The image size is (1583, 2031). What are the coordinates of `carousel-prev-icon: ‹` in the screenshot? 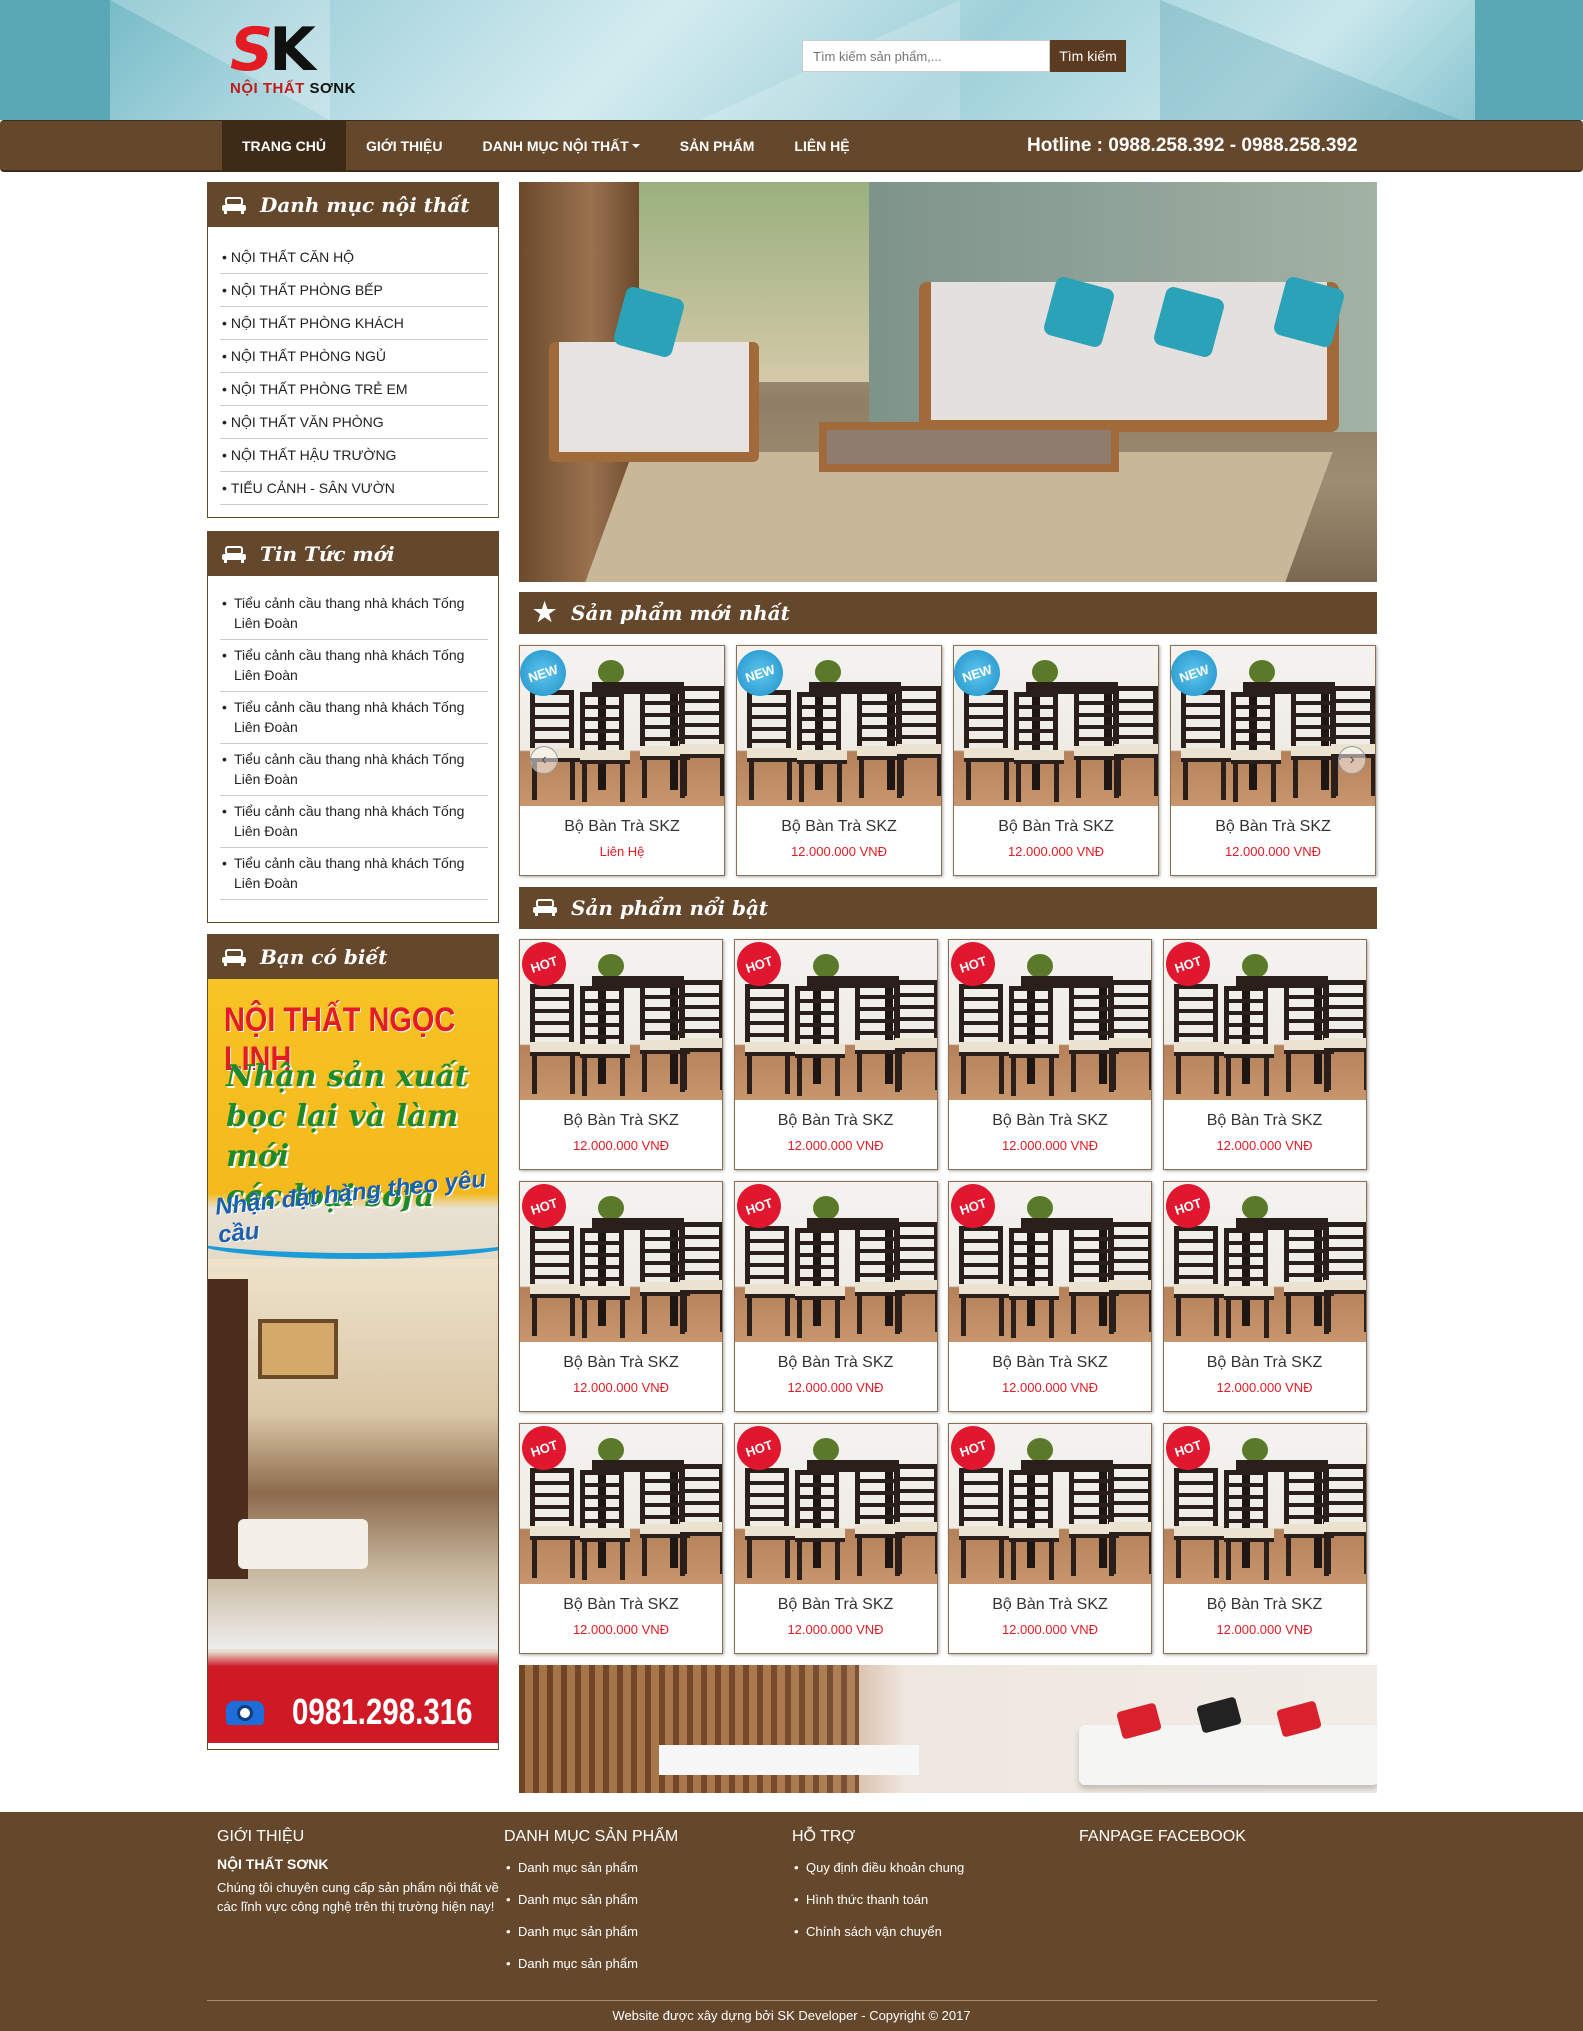 It's located at (544, 760).